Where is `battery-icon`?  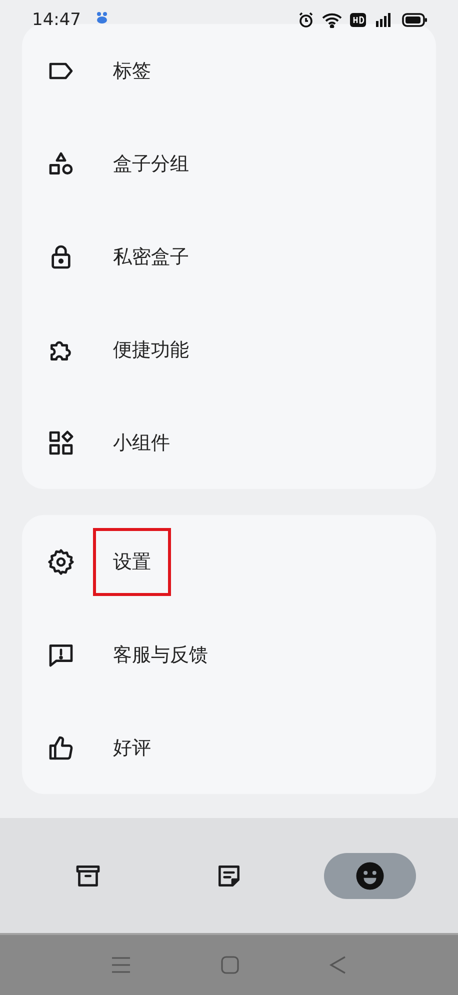
battery-icon is located at coordinates (415, 20).